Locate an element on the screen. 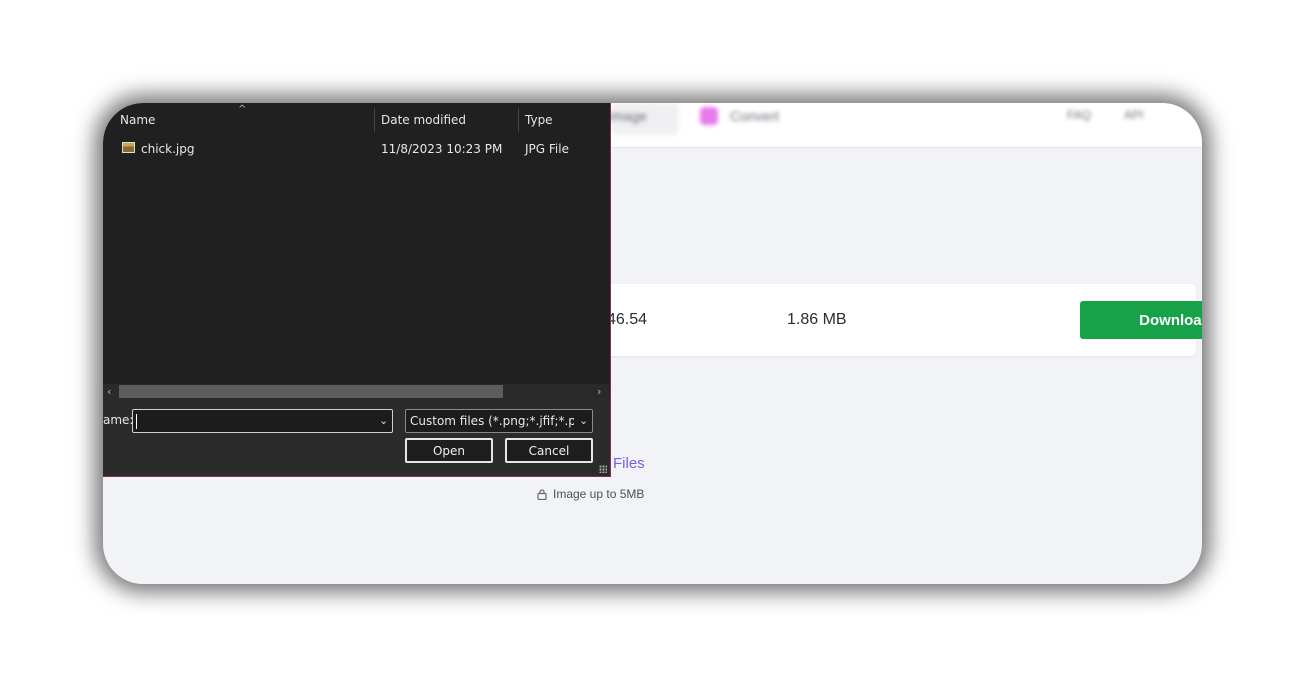 The image size is (1305, 688). download-button: Download is located at coordinates (1141, 320).